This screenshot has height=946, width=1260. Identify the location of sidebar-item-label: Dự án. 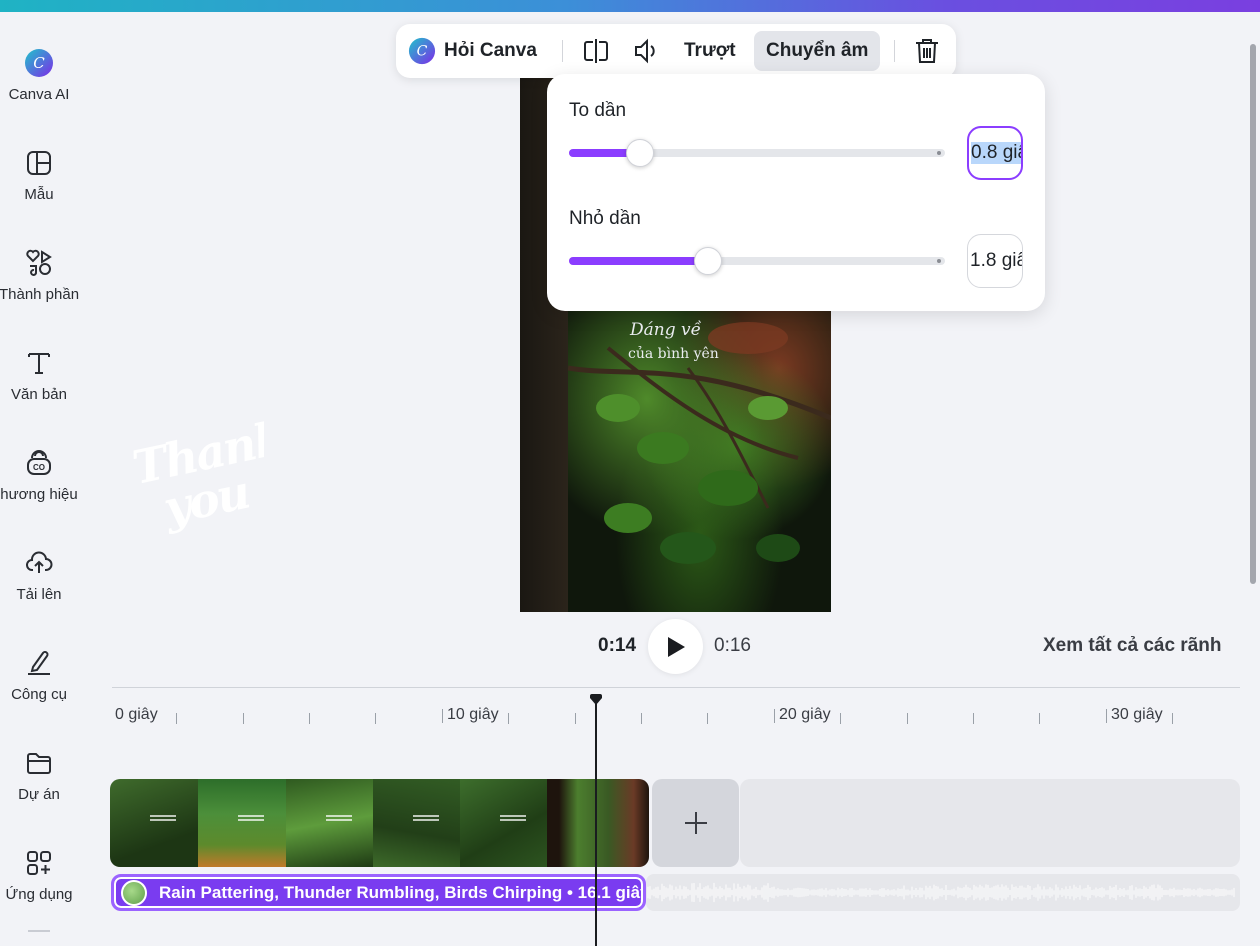
(39, 794).